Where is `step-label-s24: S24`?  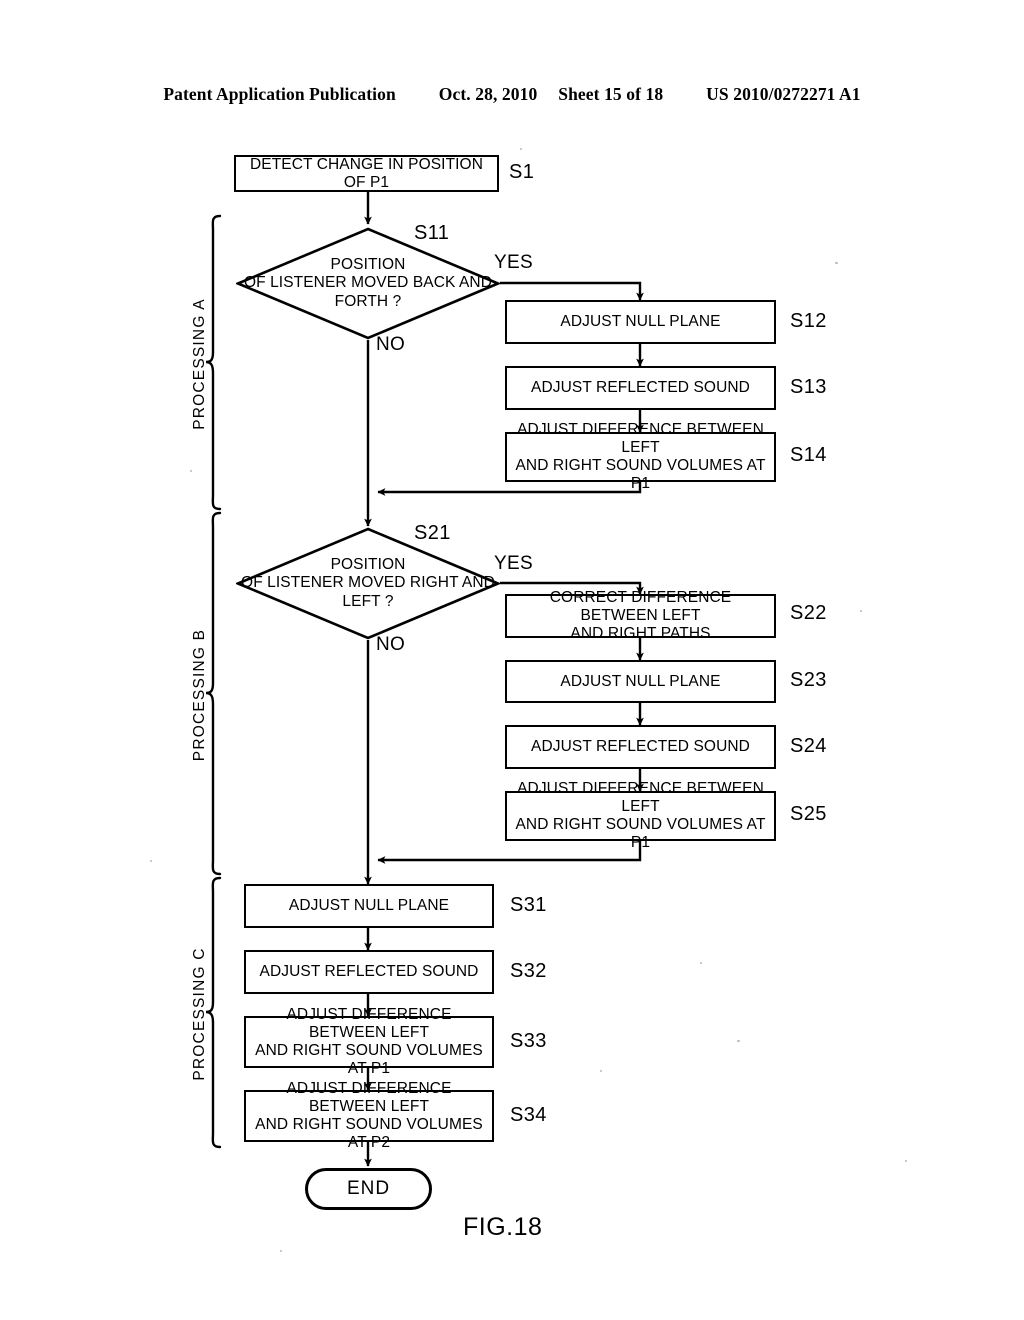 step-label-s24: S24 is located at coordinates (808, 746).